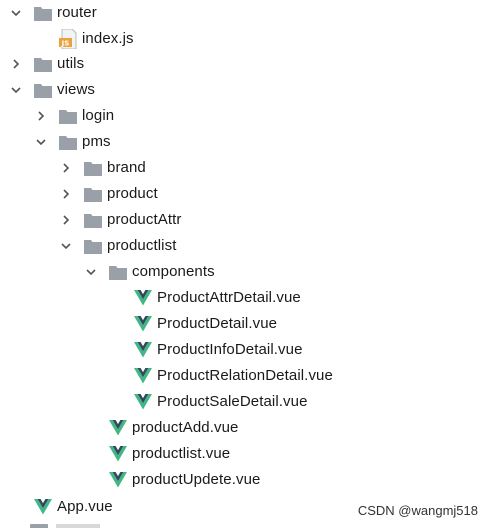  What do you see at coordinates (245, 90) in the screenshot?
I see `tree-item-views-folder: views` at bounding box center [245, 90].